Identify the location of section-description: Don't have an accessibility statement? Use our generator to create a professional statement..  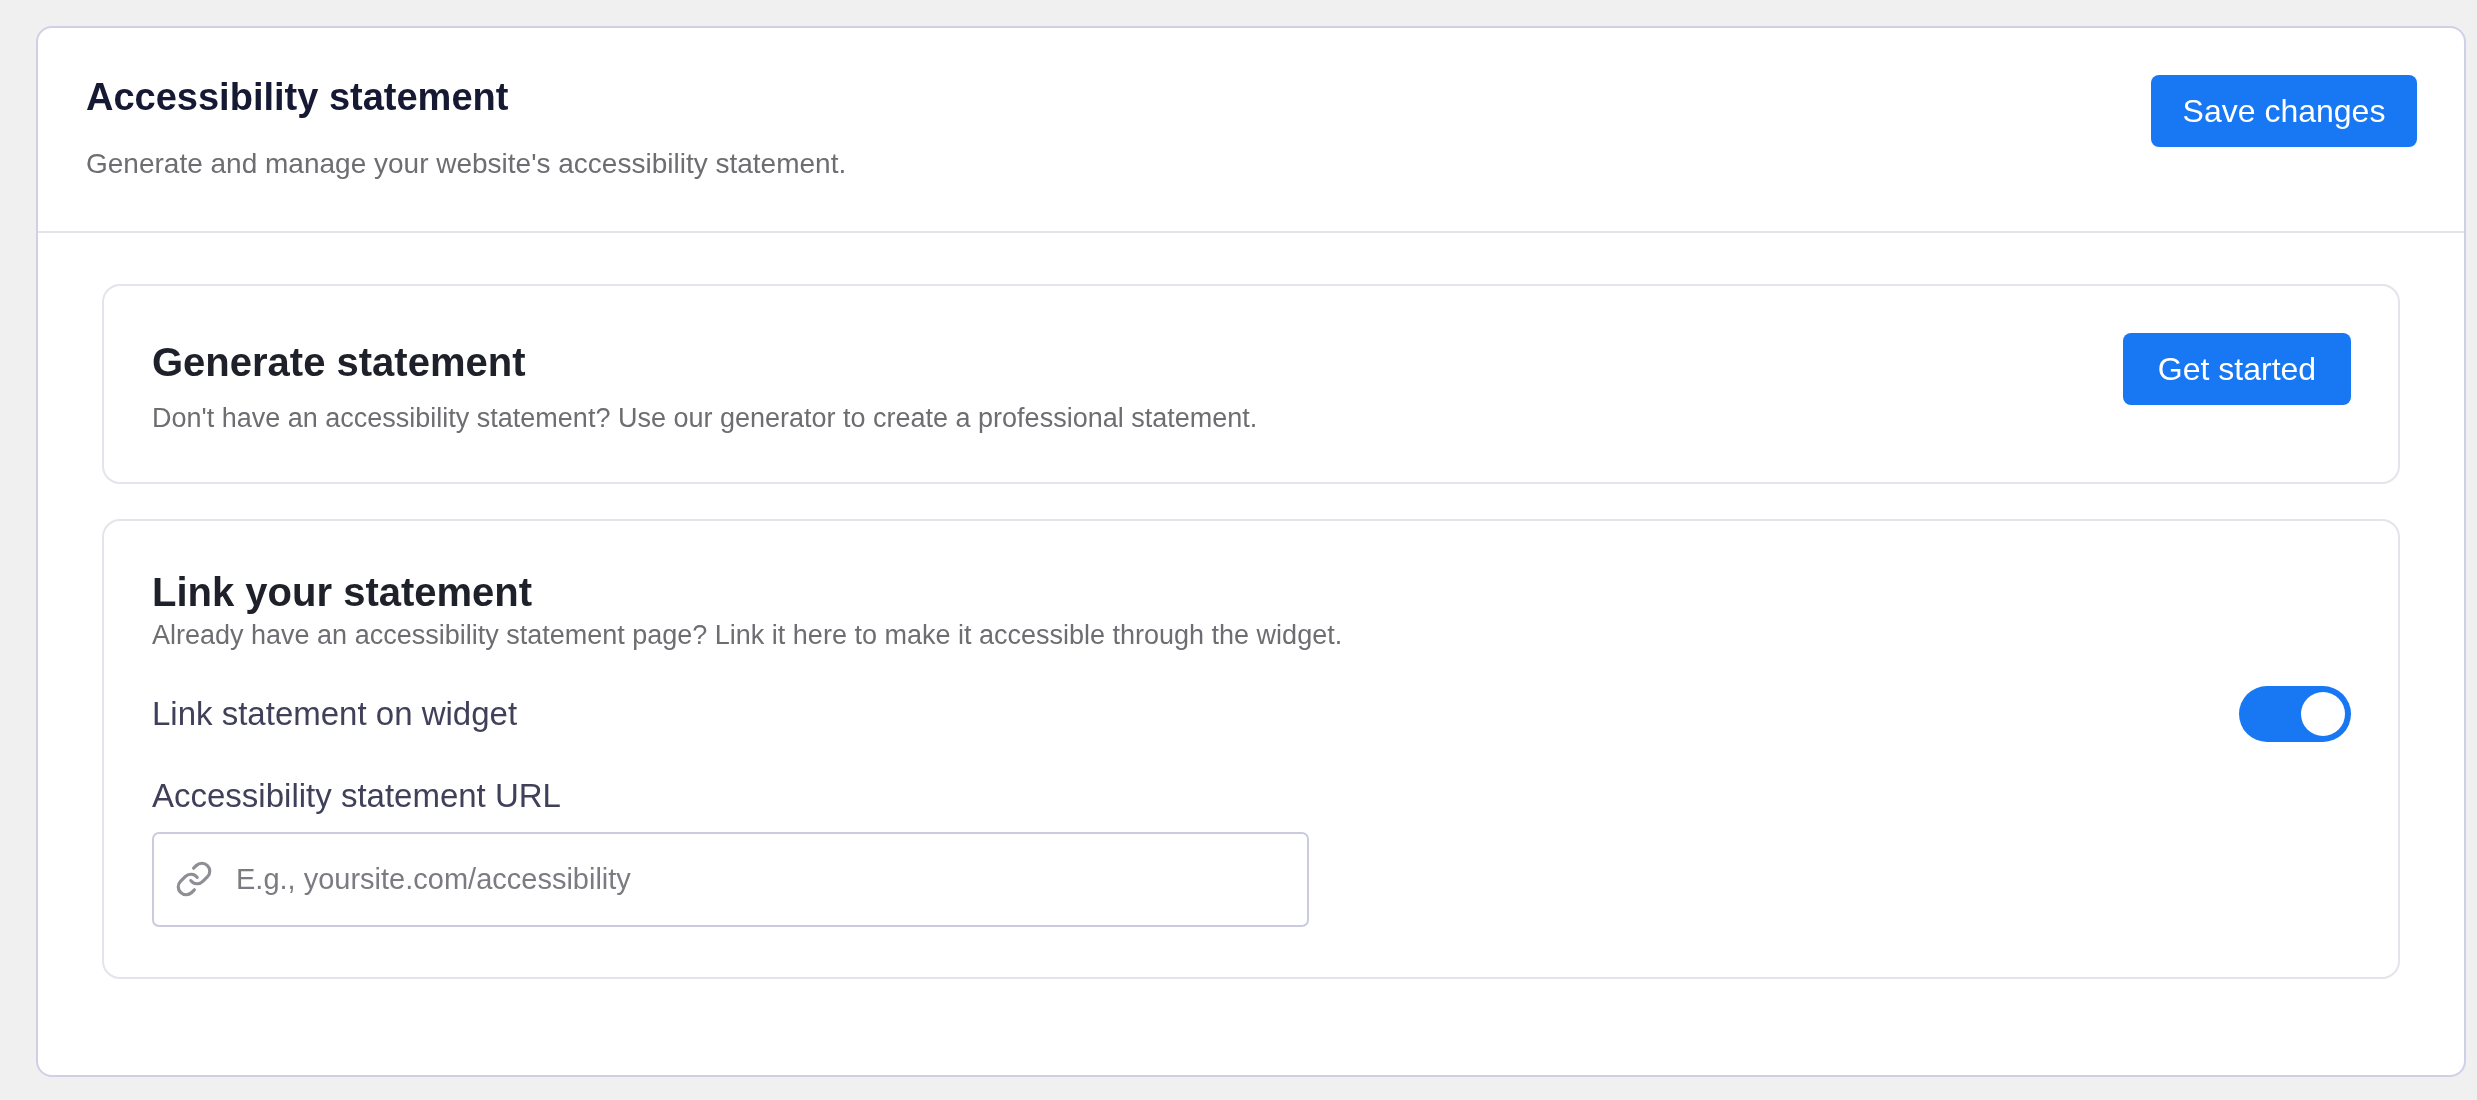
(705, 418).